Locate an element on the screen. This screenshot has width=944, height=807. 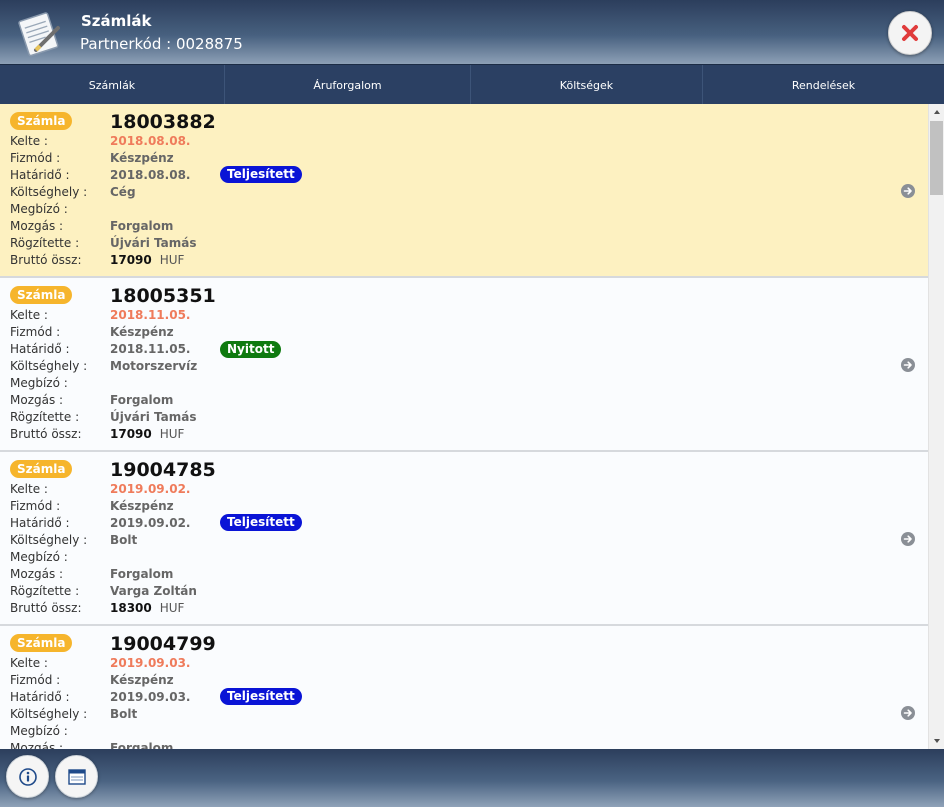
close-x-icon is located at coordinates (910, 33).